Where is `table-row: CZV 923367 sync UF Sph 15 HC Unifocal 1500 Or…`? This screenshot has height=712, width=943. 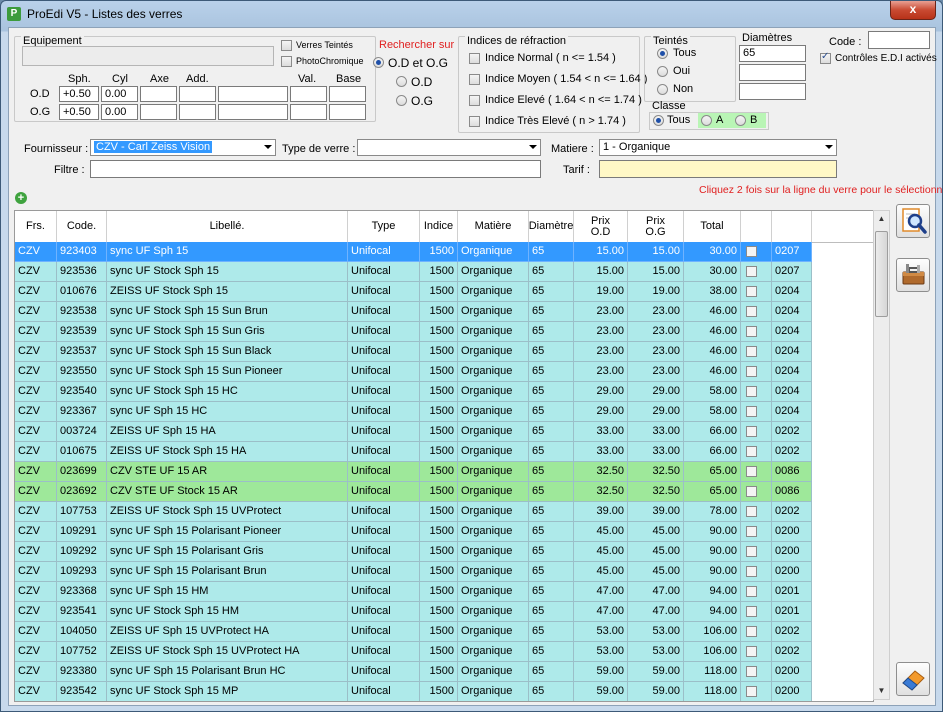 table-row: CZV 923367 sync UF Sph 15 HC Unifocal 1500 Or… is located at coordinates (444, 412).